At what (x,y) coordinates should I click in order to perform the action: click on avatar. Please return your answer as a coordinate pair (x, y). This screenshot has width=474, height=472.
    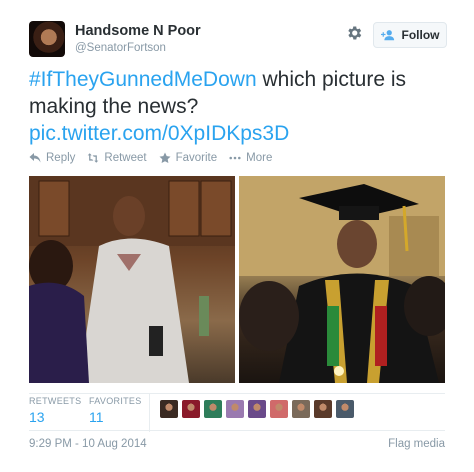
    Looking at the image, I should click on (47, 39).